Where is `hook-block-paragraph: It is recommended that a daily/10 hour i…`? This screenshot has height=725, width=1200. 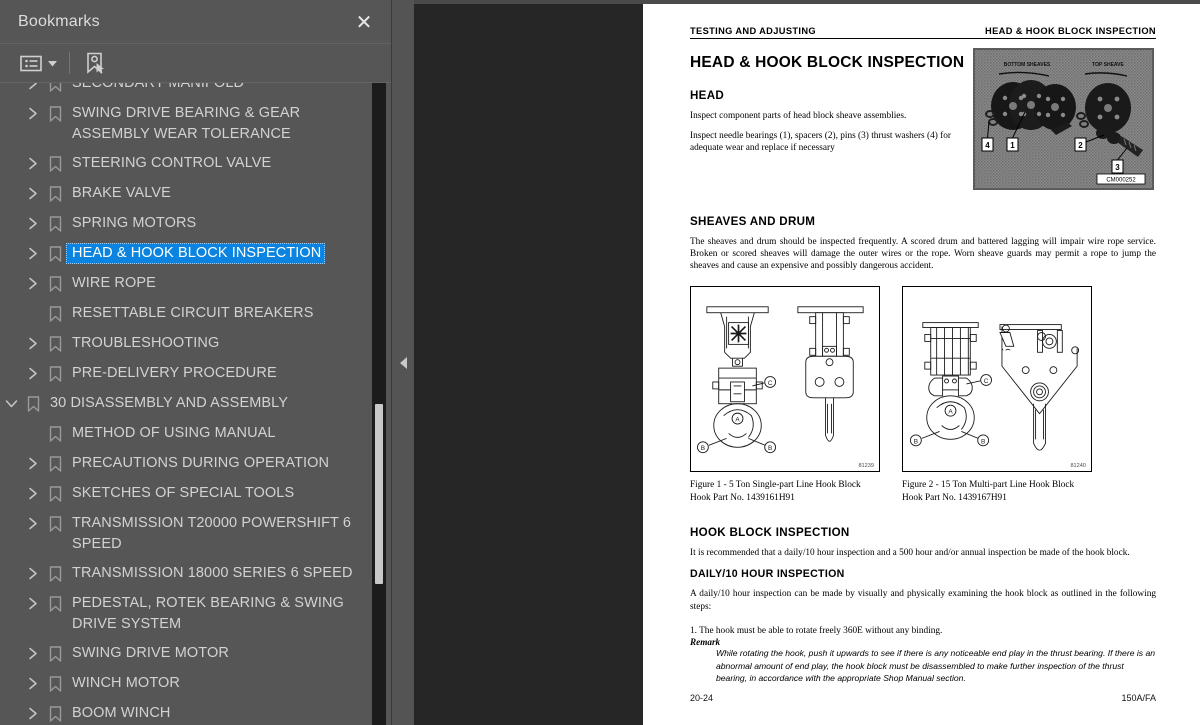 hook-block-paragraph: It is recommended that a daily/10 hour i… is located at coordinates (910, 553).